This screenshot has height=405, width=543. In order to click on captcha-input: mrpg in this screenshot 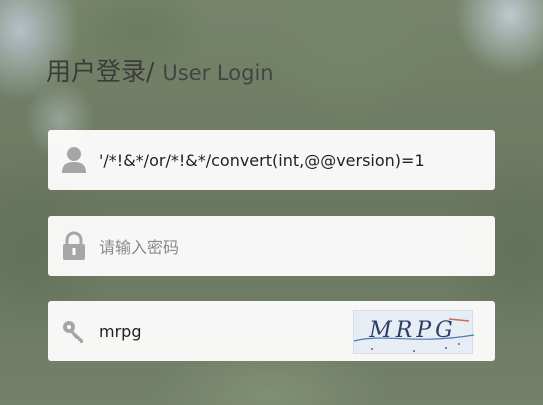, I will do `click(120, 331)`.